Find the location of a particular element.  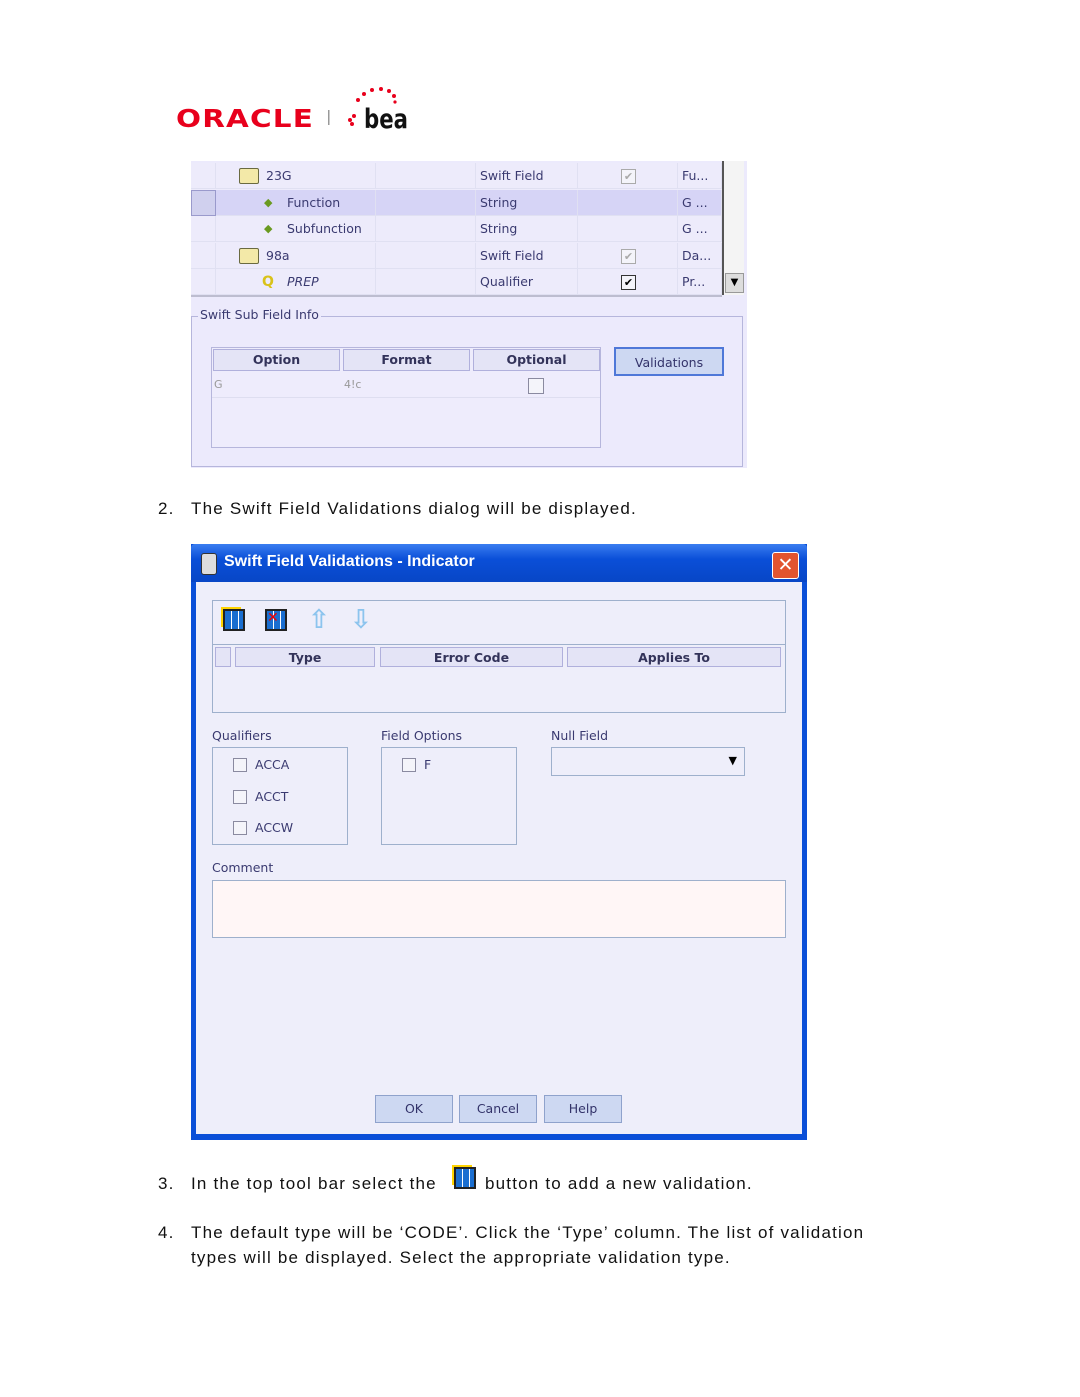

checkbox-label: F is located at coordinates (428, 764).